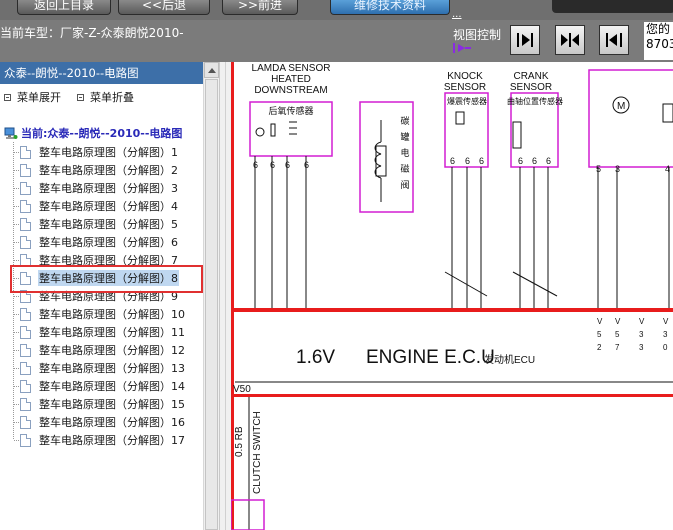  What do you see at coordinates (404, 120) in the screenshot?
I see `canister-cn-1: 碳` at bounding box center [404, 120].